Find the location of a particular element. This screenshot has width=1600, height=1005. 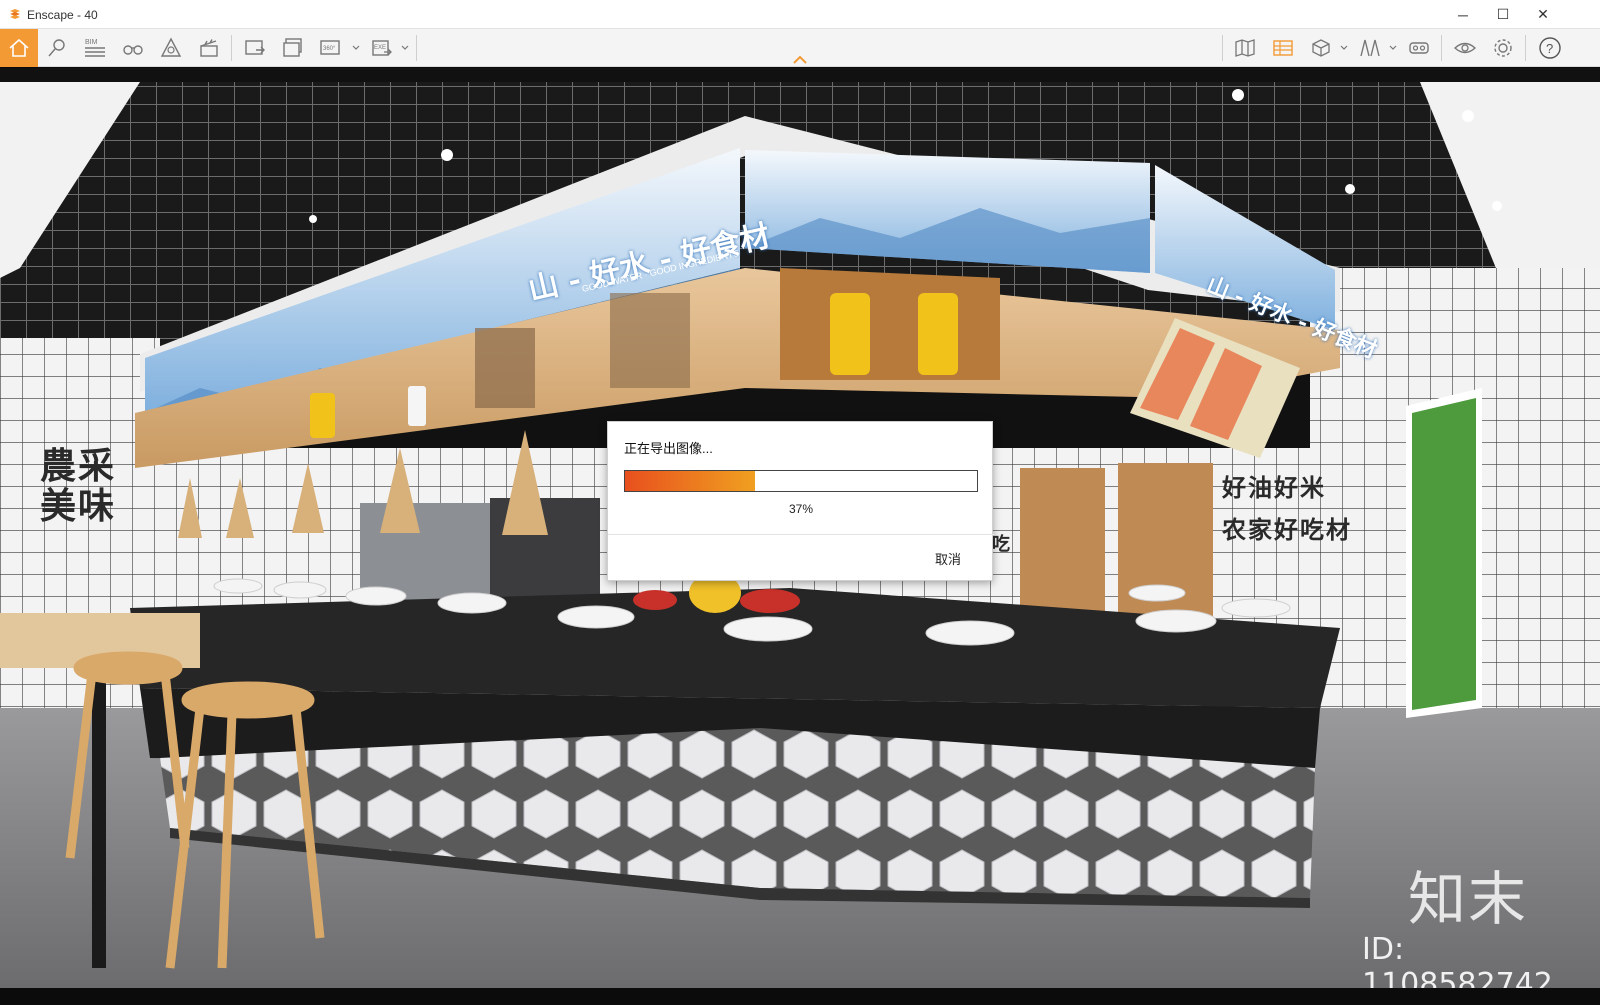

map-button is located at coordinates (1245, 48).